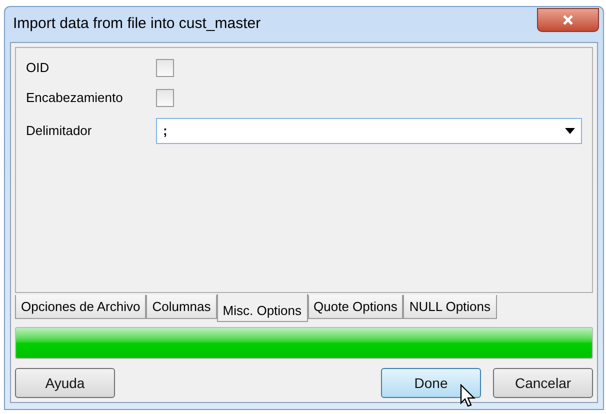 The height and width of the screenshot is (414, 606). Describe the element at coordinates (369, 131) in the screenshot. I see `delimiter-dropdown: ;` at that location.